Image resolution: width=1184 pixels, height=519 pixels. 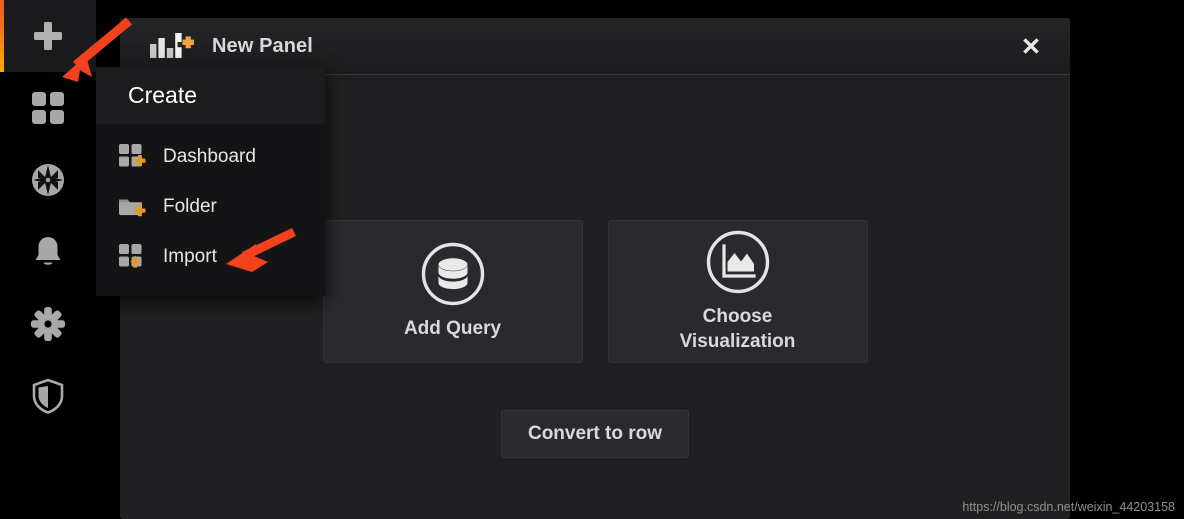 What do you see at coordinates (1068, 507) in the screenshot?
I see `watermark-text: https://blog.csdn.net/weixin_44203158` at bounding box center [1068, 507].